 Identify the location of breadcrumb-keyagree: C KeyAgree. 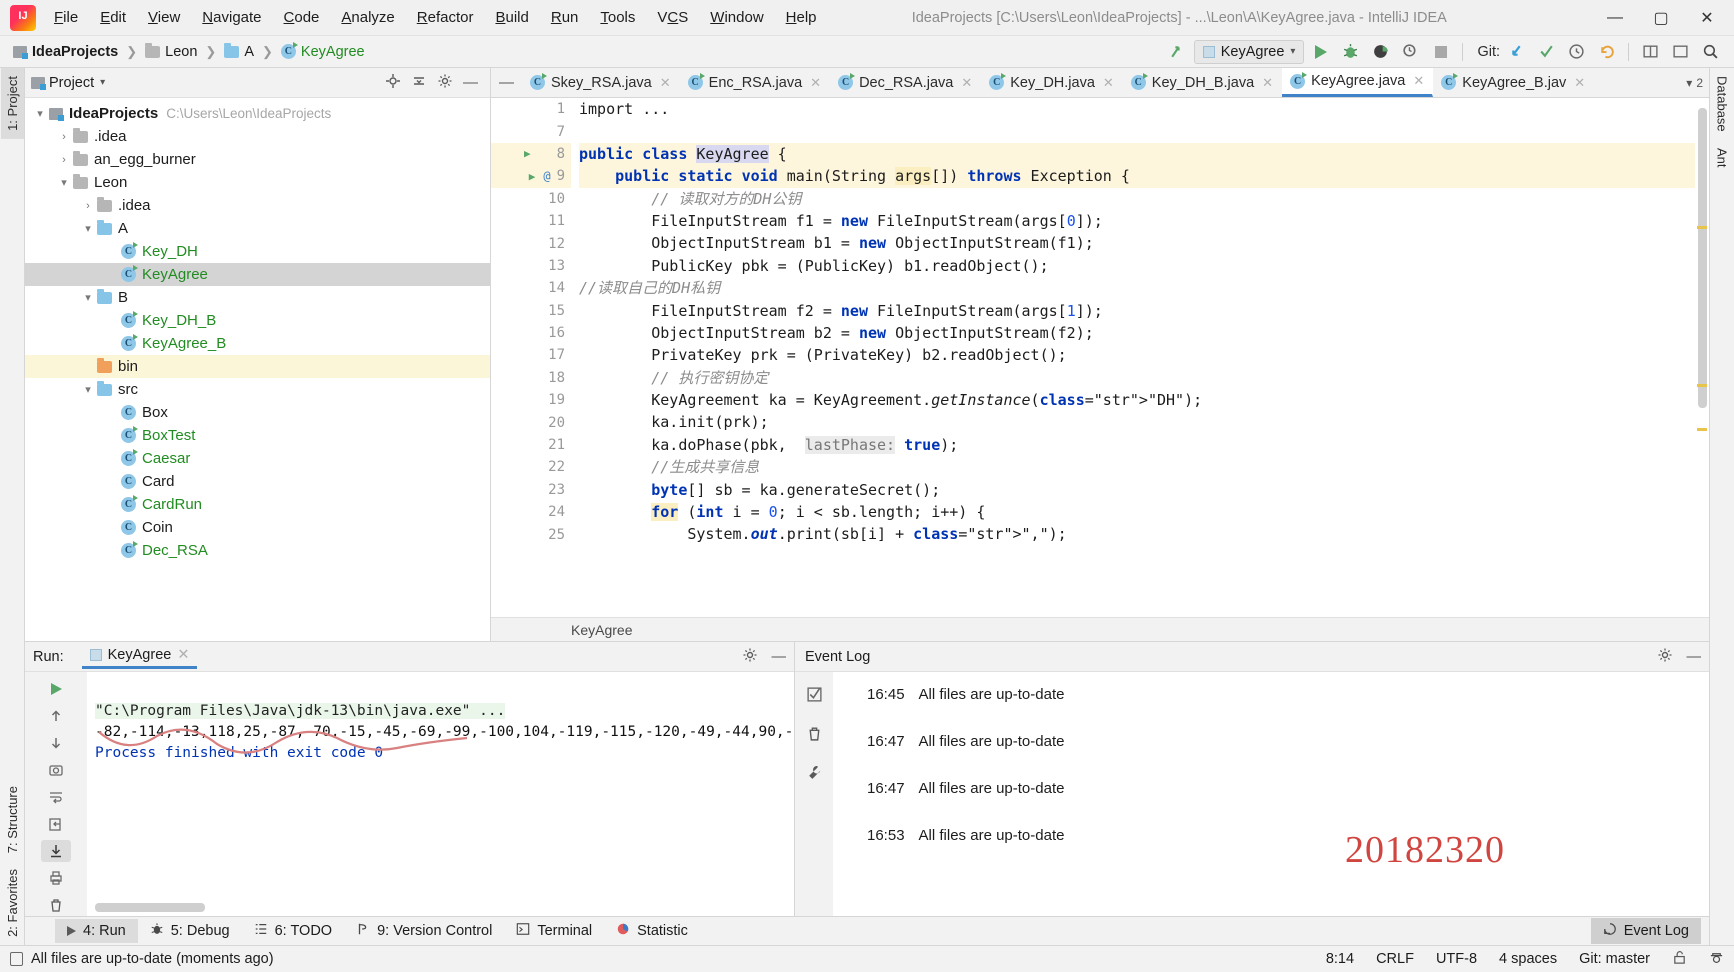
(323, 52).